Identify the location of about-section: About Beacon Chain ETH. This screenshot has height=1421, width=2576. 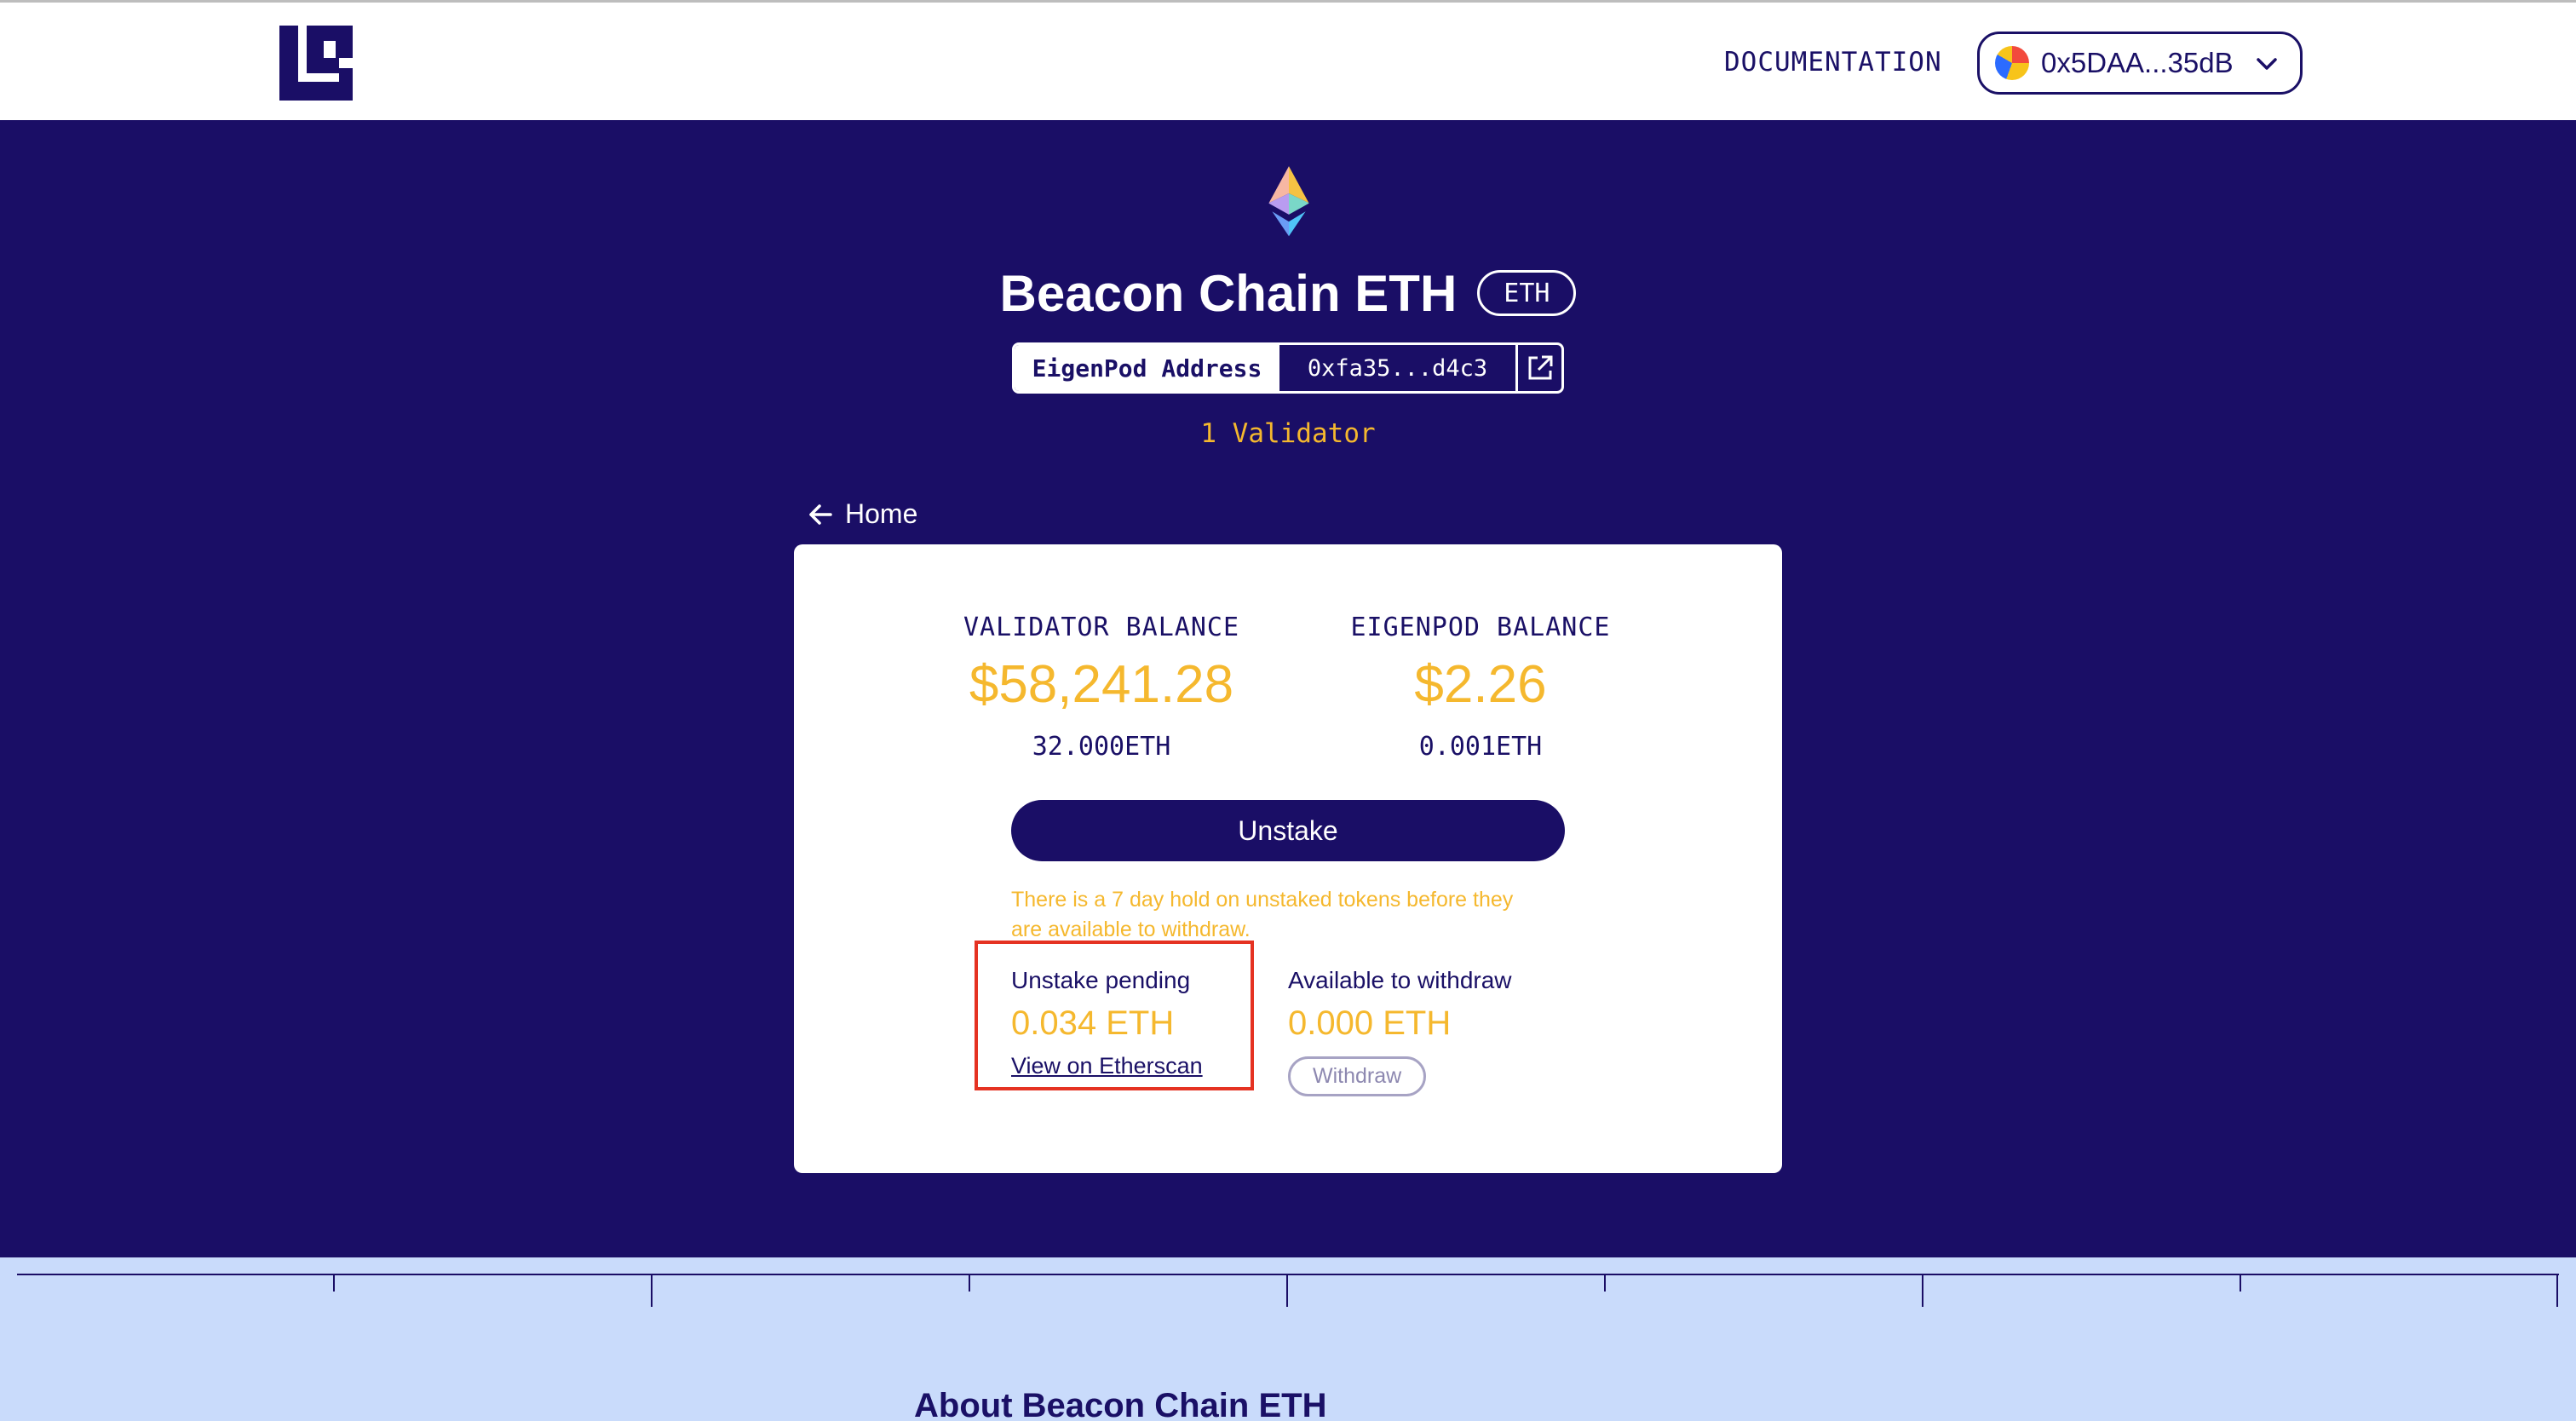
(1288, 1339).